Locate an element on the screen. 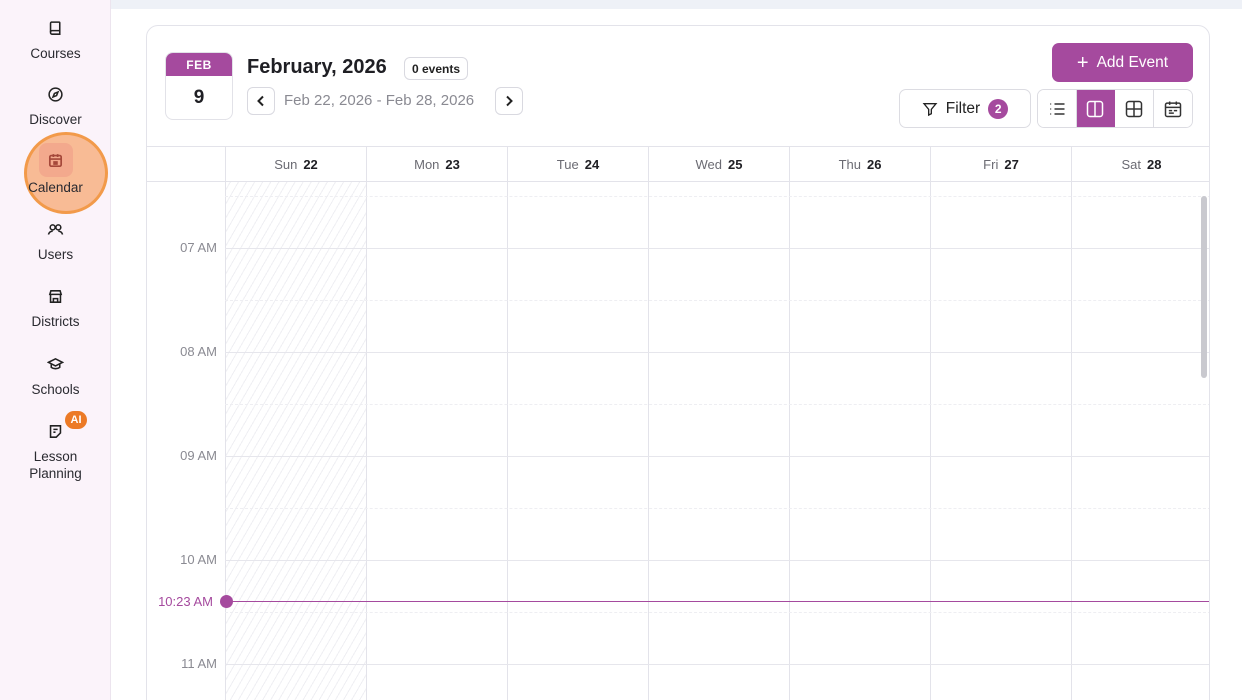  filter-label: Filter is located at coordinates (963, 108).